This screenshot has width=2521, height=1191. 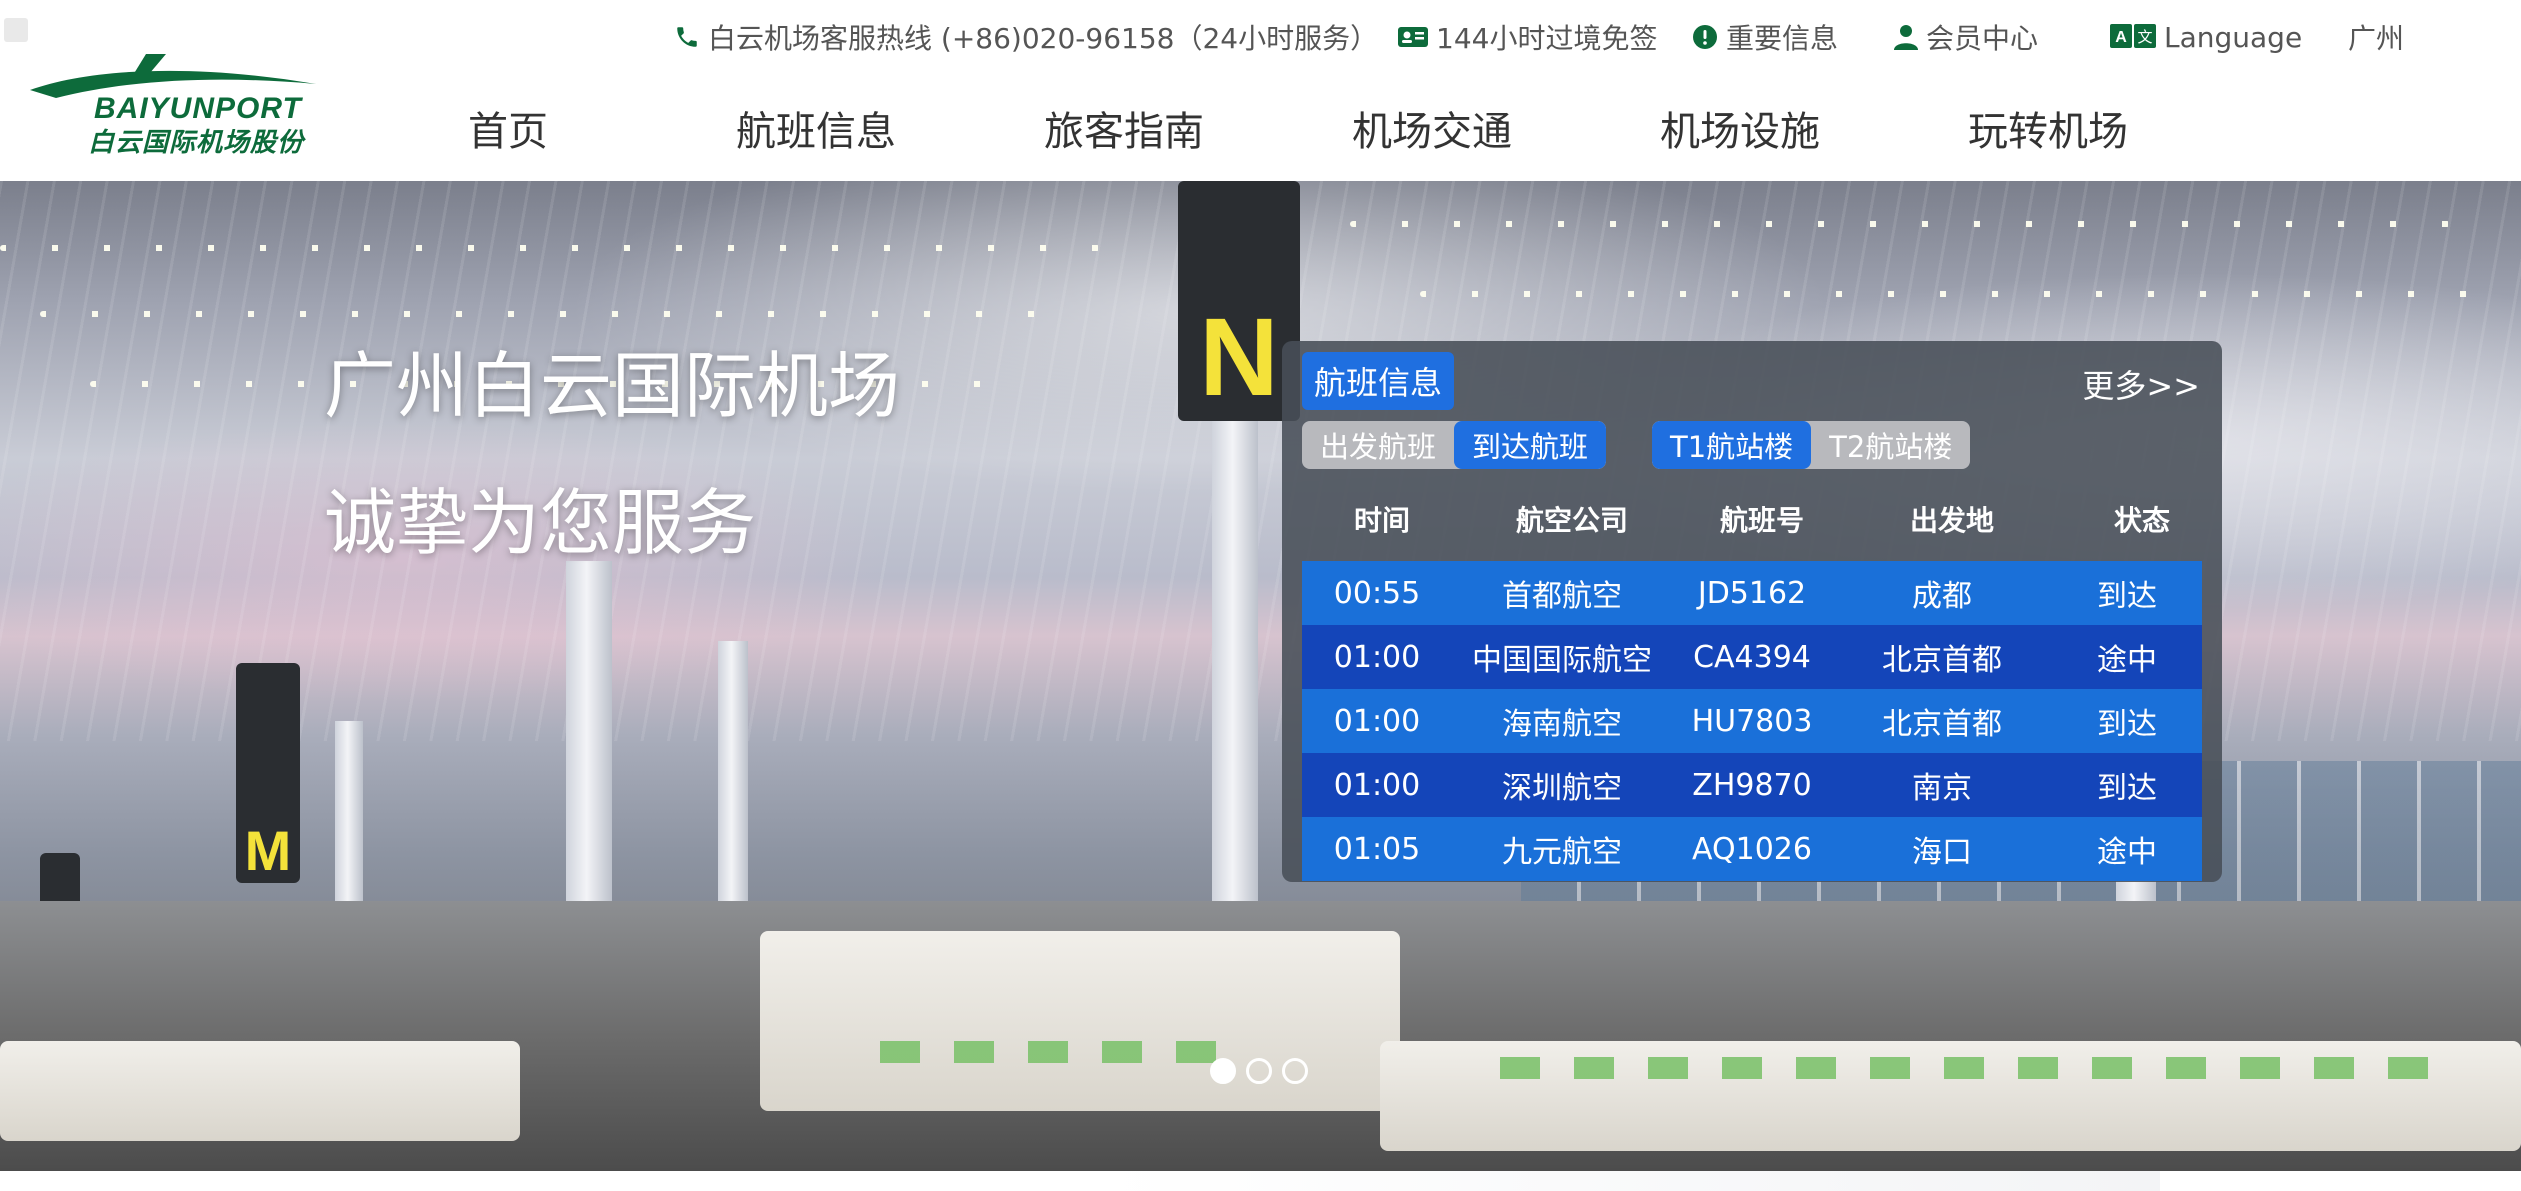 I want to click on nav-item-passenger-guide: 旅客指南, so click(x=1124, y=128).